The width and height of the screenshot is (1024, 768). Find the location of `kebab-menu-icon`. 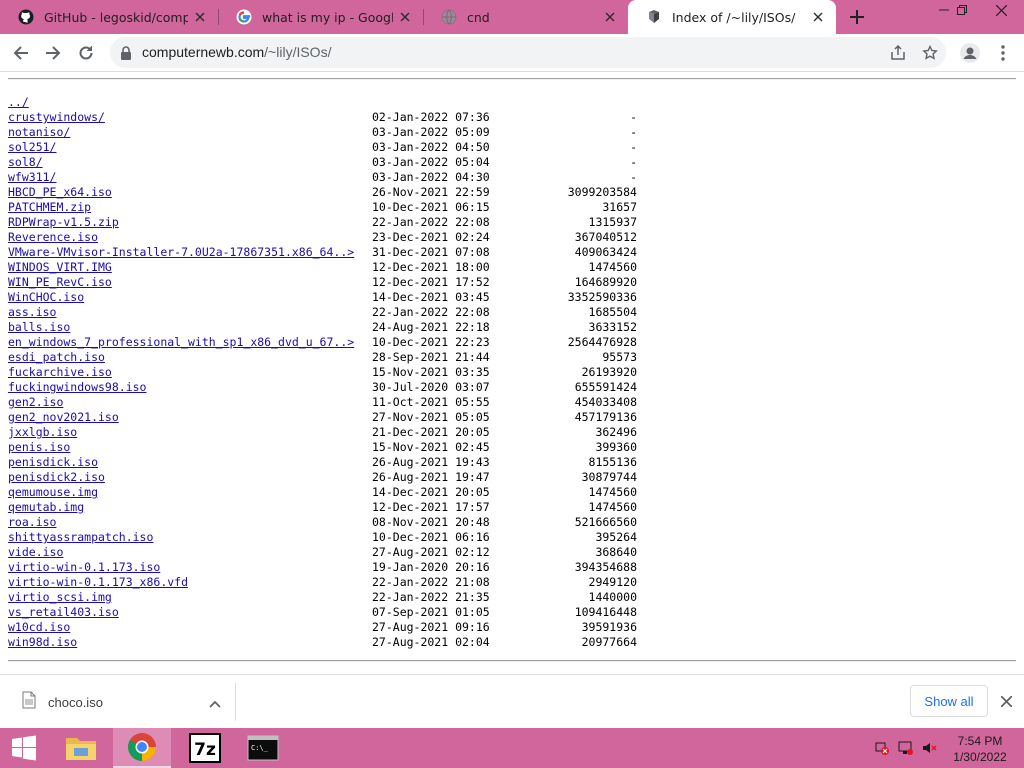

kebab-menu-icon is located at coordinates (1003, 53).